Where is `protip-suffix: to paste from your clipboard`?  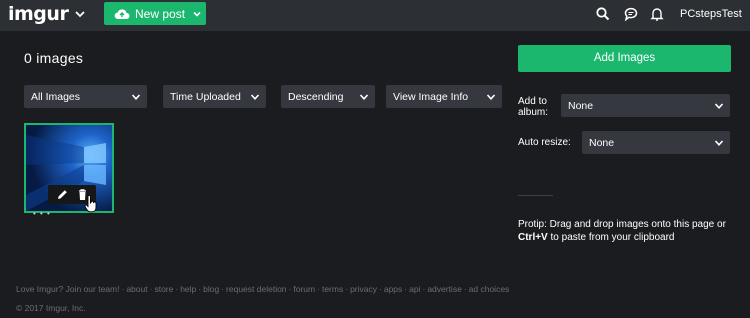
protip-suffix: to paste from your clipboard is located at coordinates (612, 237).